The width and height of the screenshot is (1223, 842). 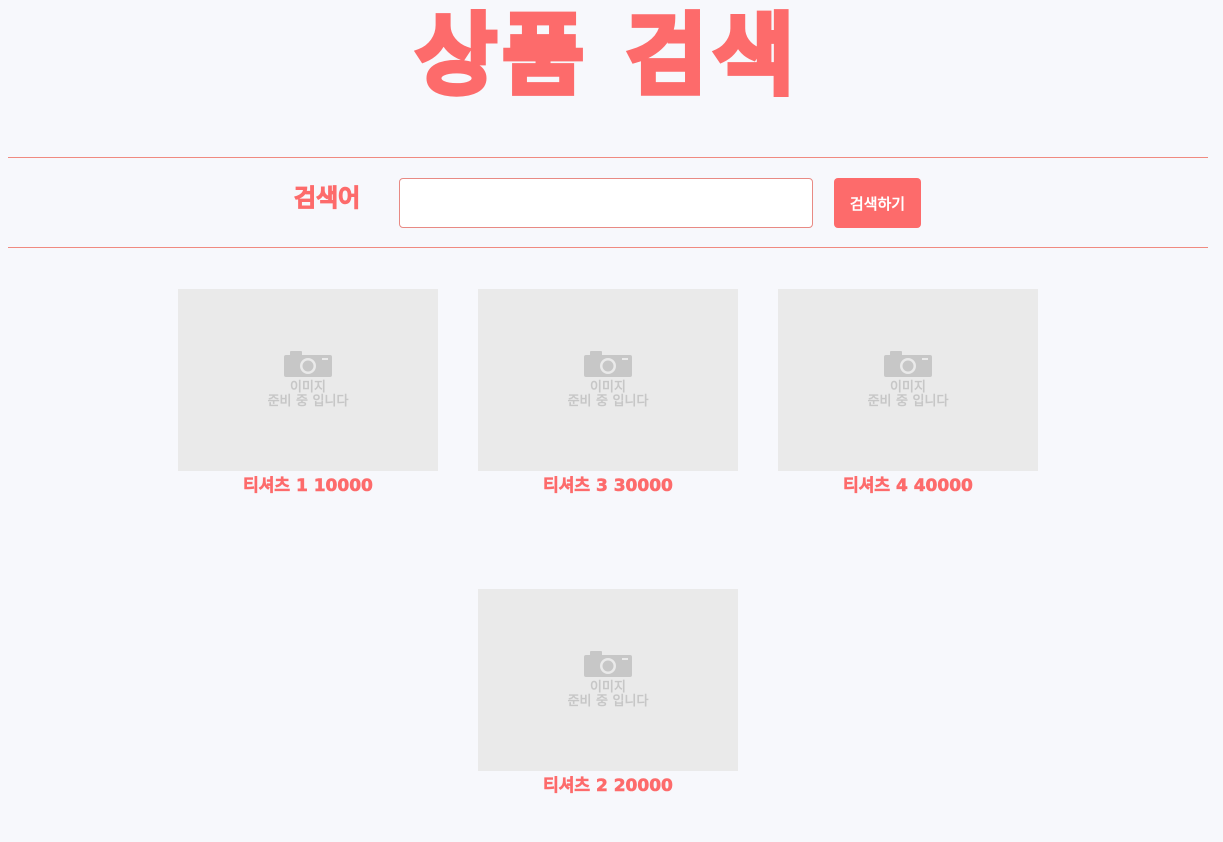 I want to click on divider-bottom, so click(x=608, y=247).